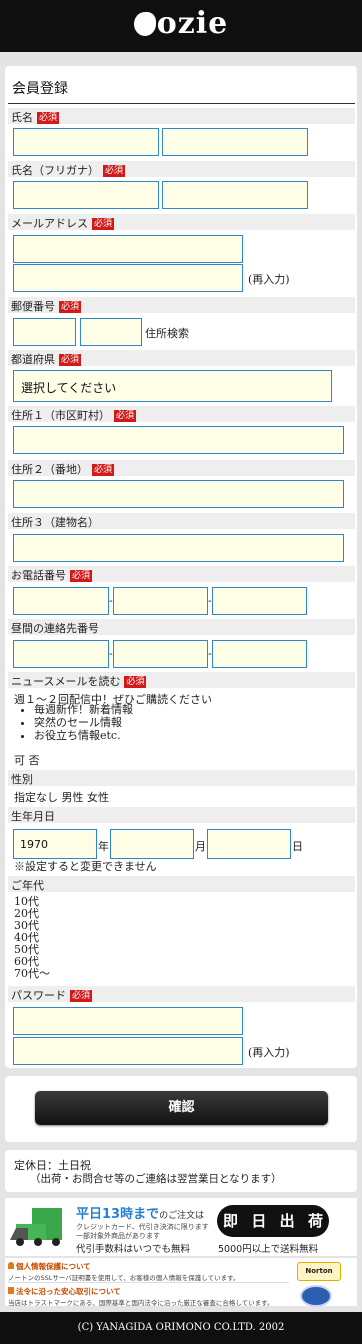 The height and width of the screenshot is (1344, 362). What do you see at coordinates (63, 469) in the screenshot?
I see `address2-label: 住所２（番地） 必須` at bounding box center [63, 469].